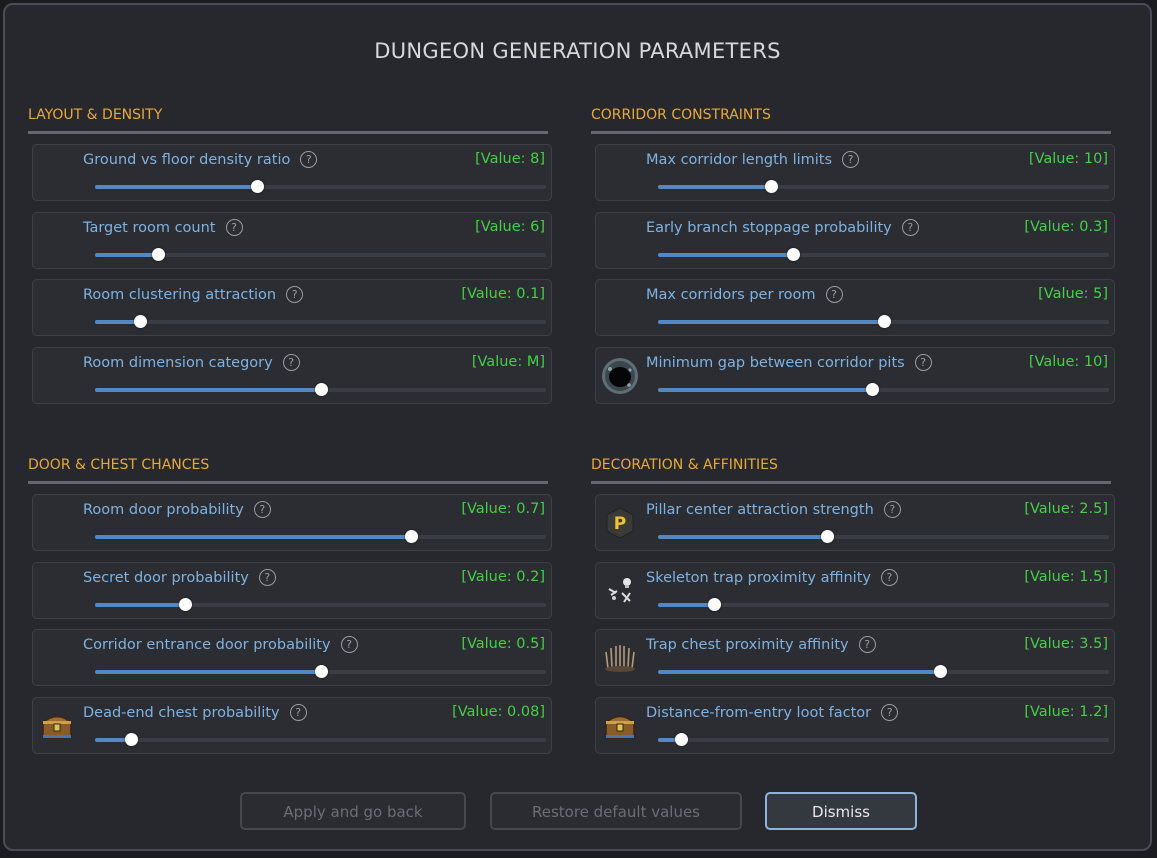 Image resolution: width=1157 pixels, height=858 pixels. What do you see at coordinates (180, 295) in the screenshot?
I see `parameter-label-text: Room clustering attraction` at bounding box center [180, 295].